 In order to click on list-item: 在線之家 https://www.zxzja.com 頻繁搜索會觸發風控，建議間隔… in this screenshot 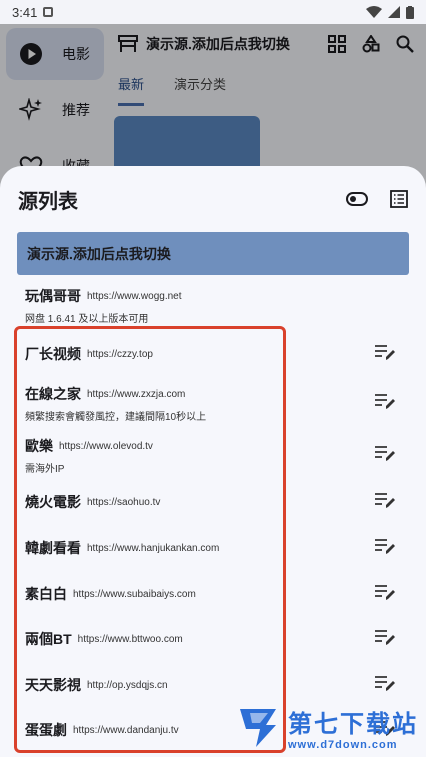, I will do `click(213, 403)`.